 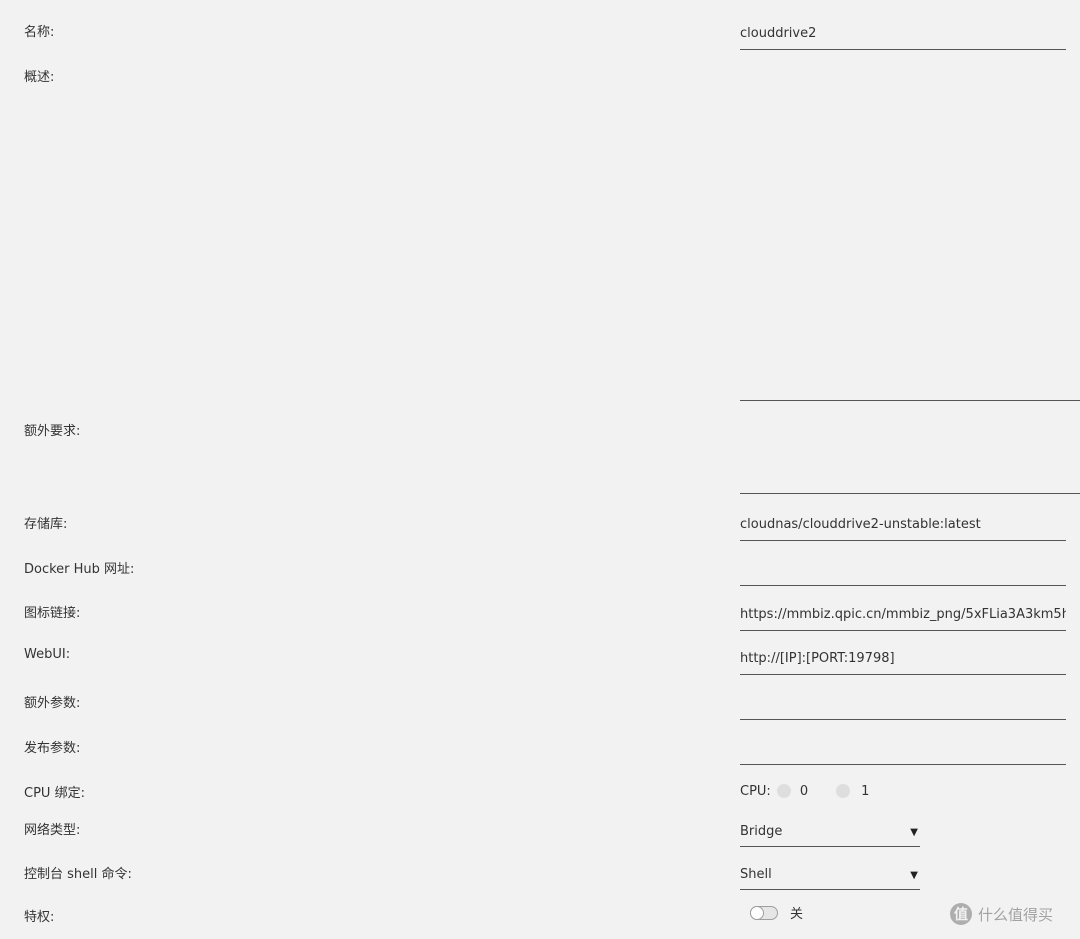 What do you see at coordinates (1016, 914) in the screenshot?
I see `watermark-text: 什么值得买` at bounding box center [1016, 914].